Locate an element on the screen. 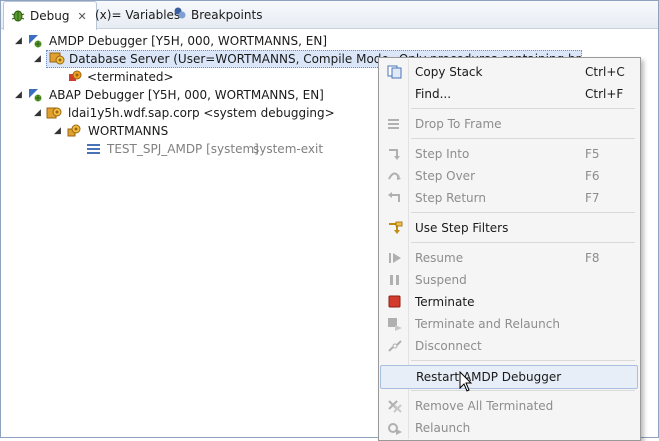  step-over-accel: F6 is located at coordinates (592, 176).